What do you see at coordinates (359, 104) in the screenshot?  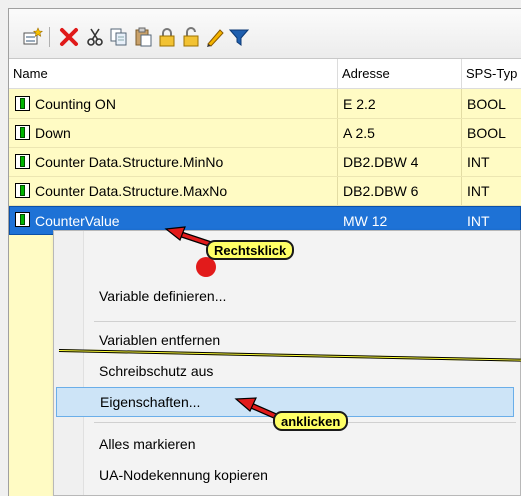 I see `variable-address: E 2.2` at bounding box center [359, 104].